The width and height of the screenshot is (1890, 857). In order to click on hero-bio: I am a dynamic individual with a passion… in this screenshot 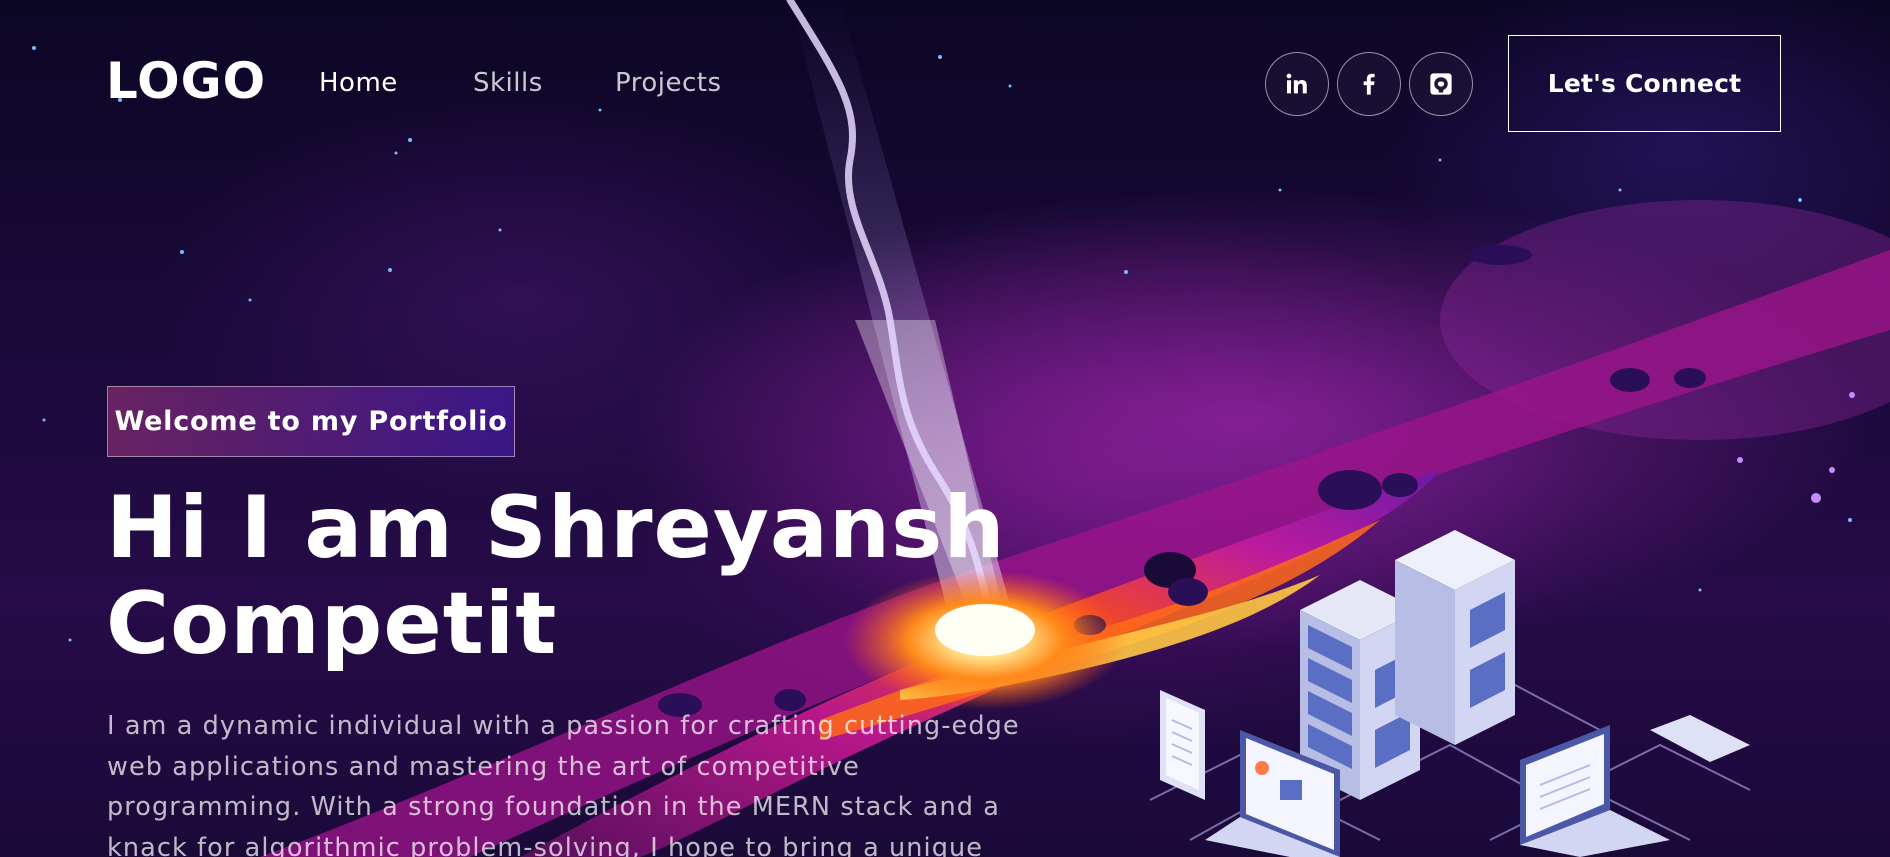, I will do `click(563, 784)`.